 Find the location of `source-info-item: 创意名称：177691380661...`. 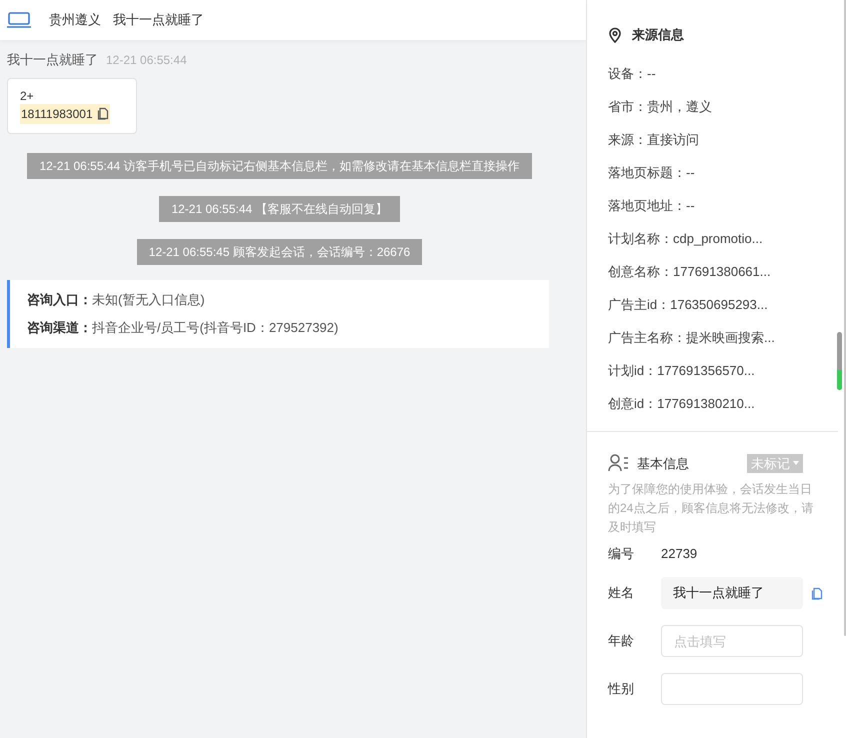

source-info-item: 创意名称：177691380661... is located at coordinates (690, 272).